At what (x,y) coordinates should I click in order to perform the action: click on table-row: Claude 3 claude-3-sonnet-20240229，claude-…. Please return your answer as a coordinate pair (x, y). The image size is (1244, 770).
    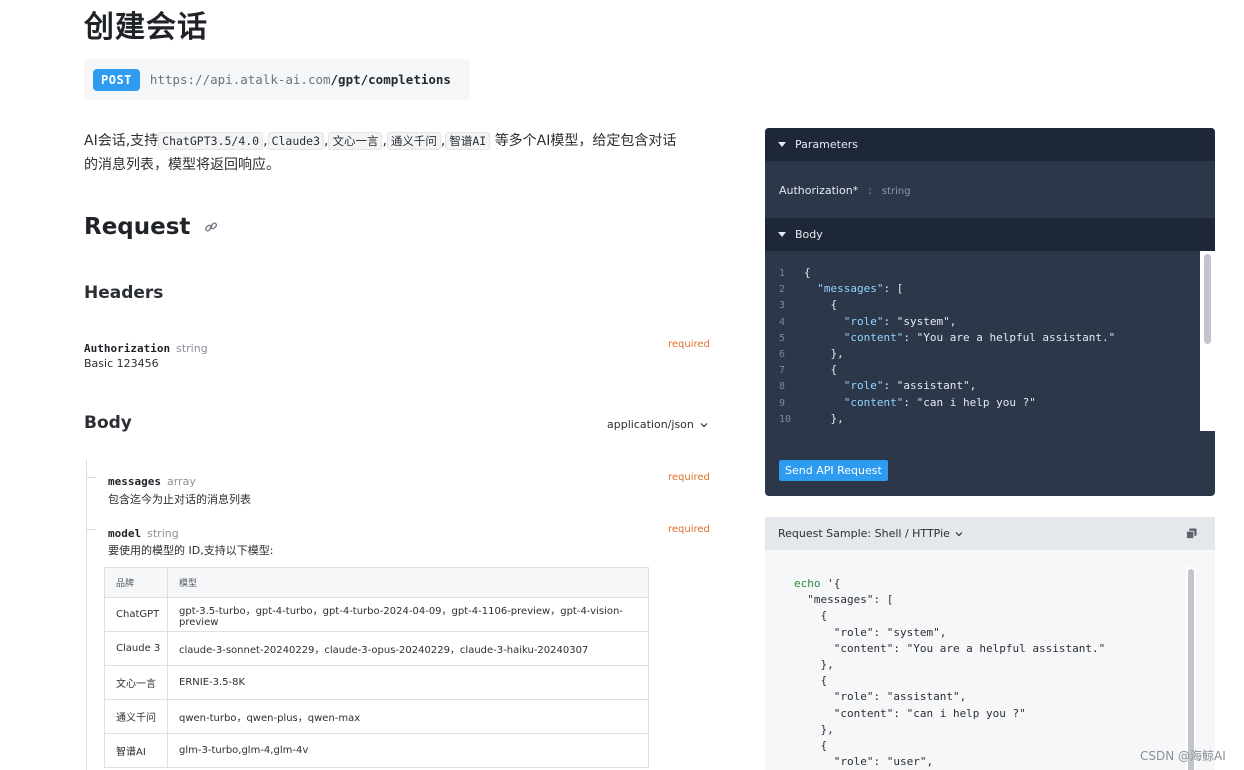
    Looking at the image, I should click on (376, 648).